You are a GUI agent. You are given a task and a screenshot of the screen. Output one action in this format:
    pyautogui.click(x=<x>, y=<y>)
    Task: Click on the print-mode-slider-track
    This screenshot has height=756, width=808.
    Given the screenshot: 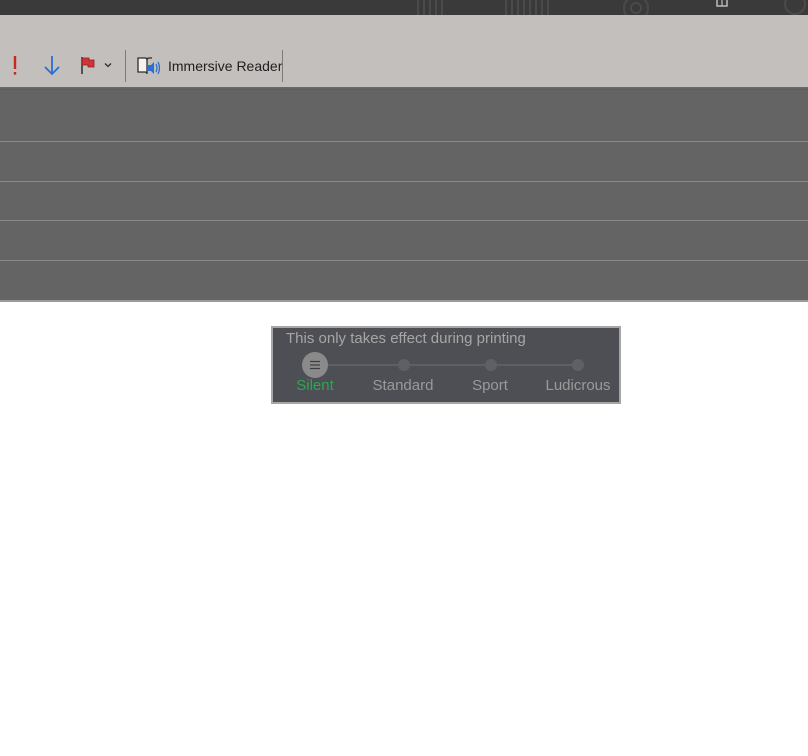 What is the action you would take?
    pyautogui.click(x=446, y=365)
    